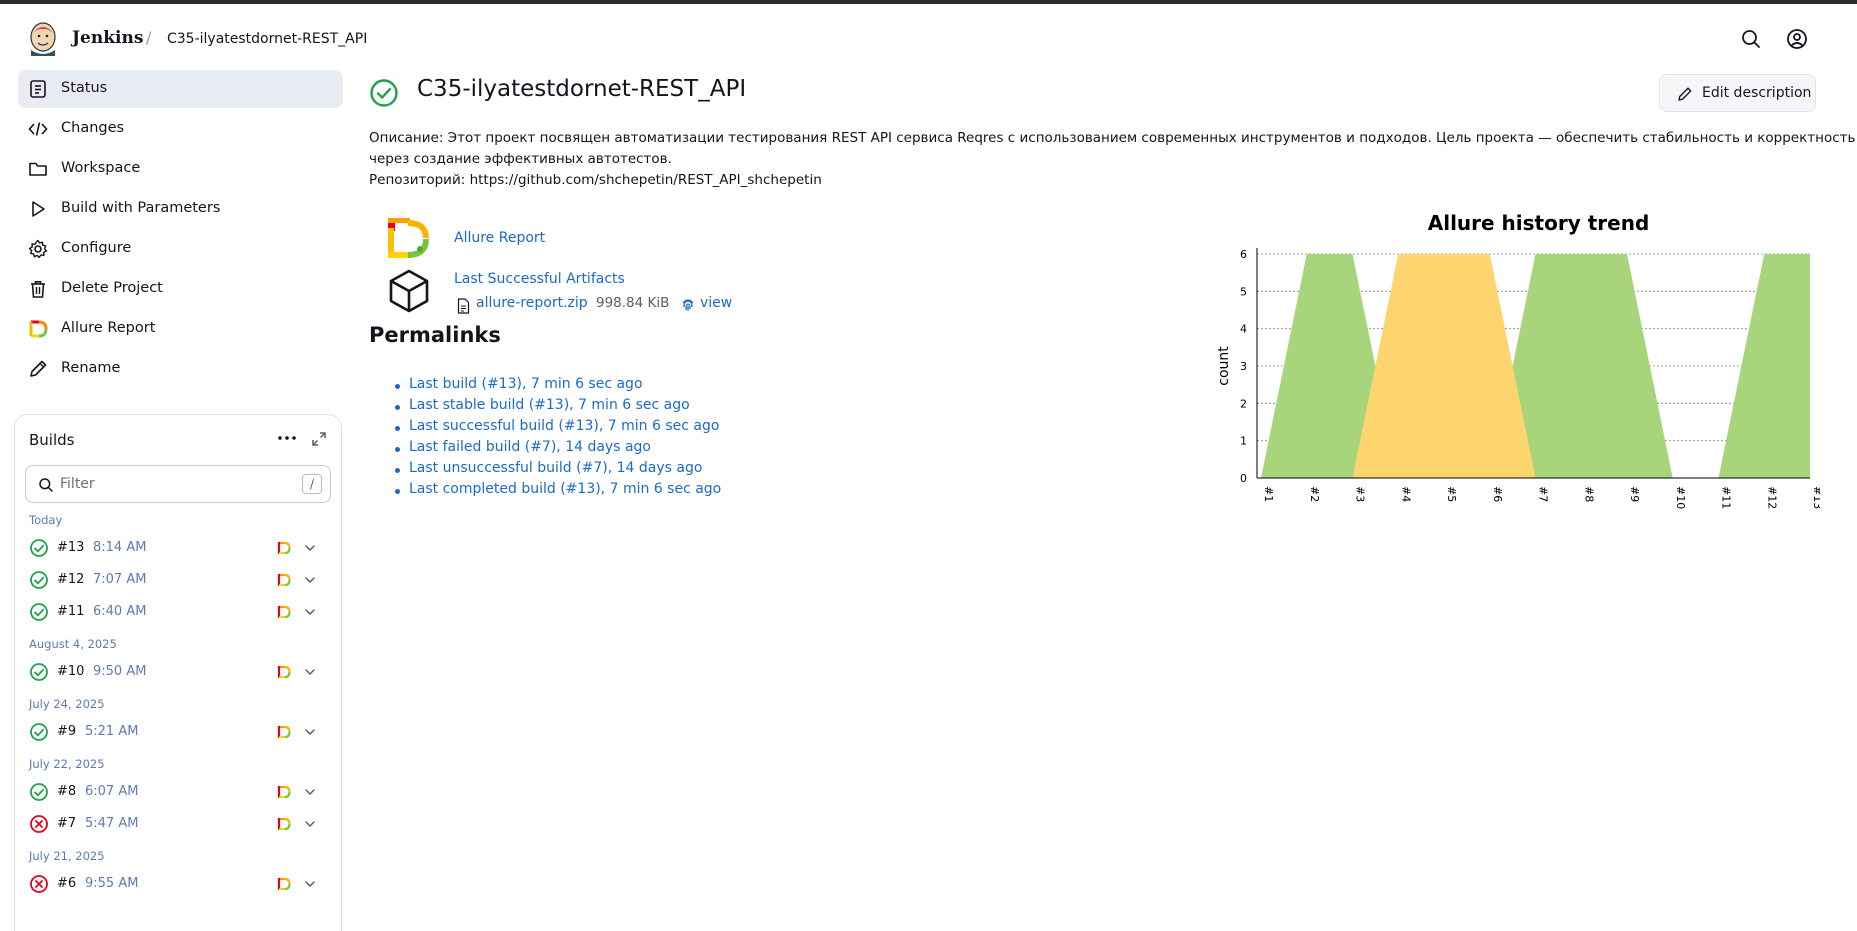 The height and width of the screenshot is (931, 1857). What do you see at coordinates (180, 89) in the screenshot?
I see `sidebar-item-status: Status` at bounding box center [180, 89].